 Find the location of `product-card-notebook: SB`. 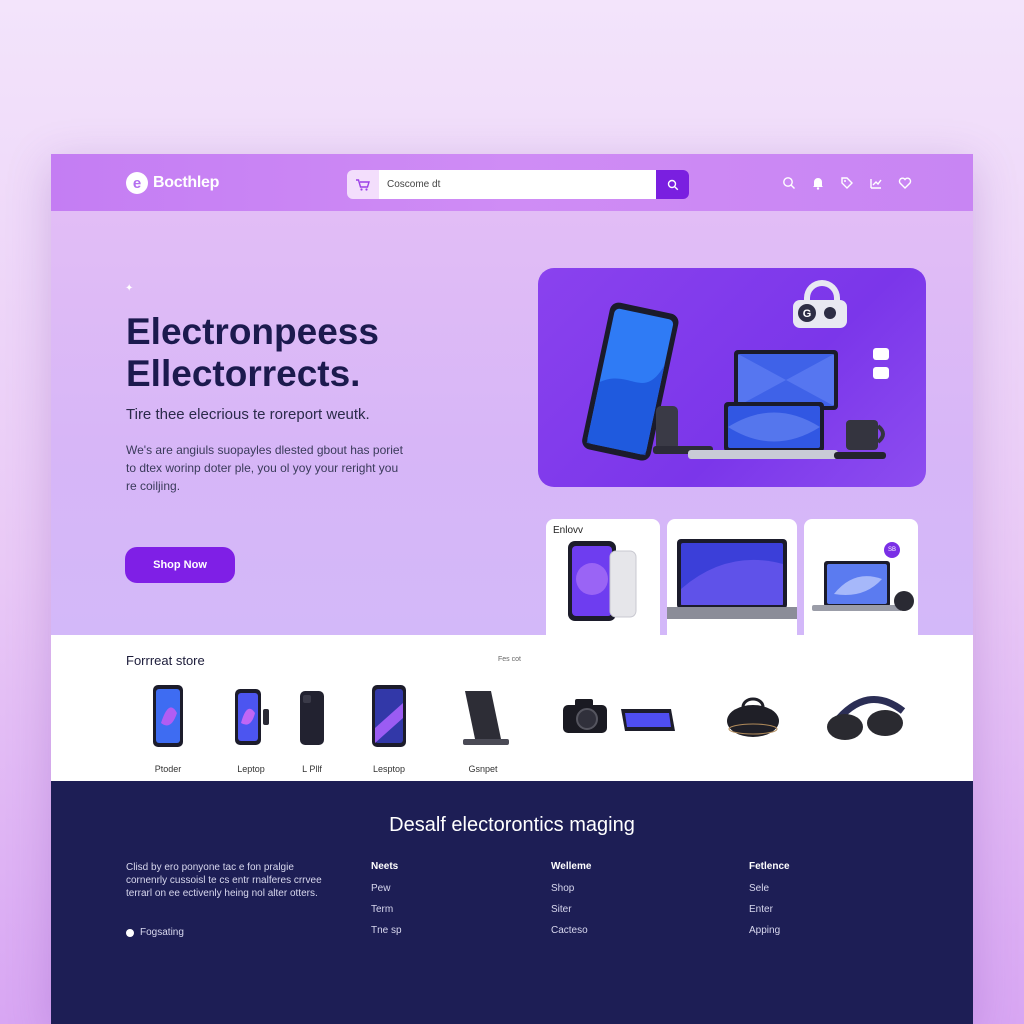

product-card-notebook: SB is located at coordinates (861, 577).